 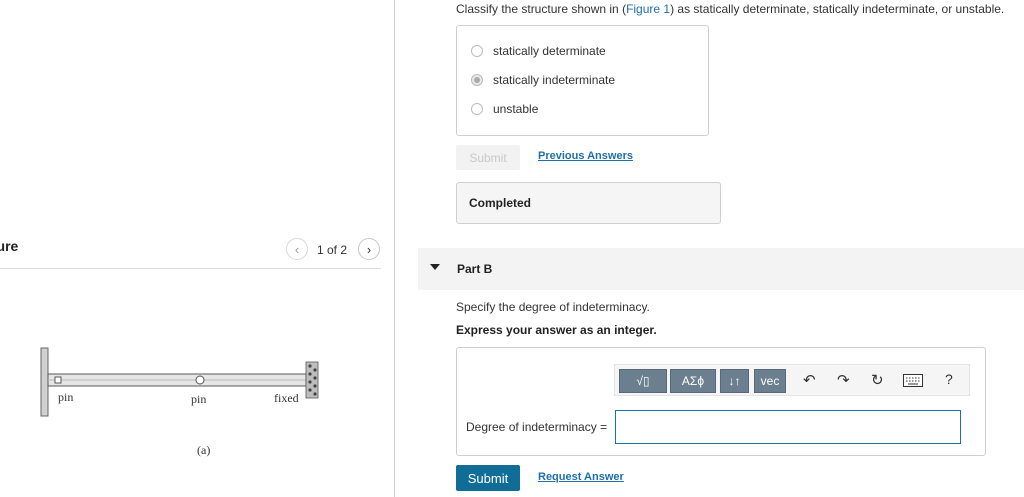 I want to click on beam-figure, so click(x=179, y=382).